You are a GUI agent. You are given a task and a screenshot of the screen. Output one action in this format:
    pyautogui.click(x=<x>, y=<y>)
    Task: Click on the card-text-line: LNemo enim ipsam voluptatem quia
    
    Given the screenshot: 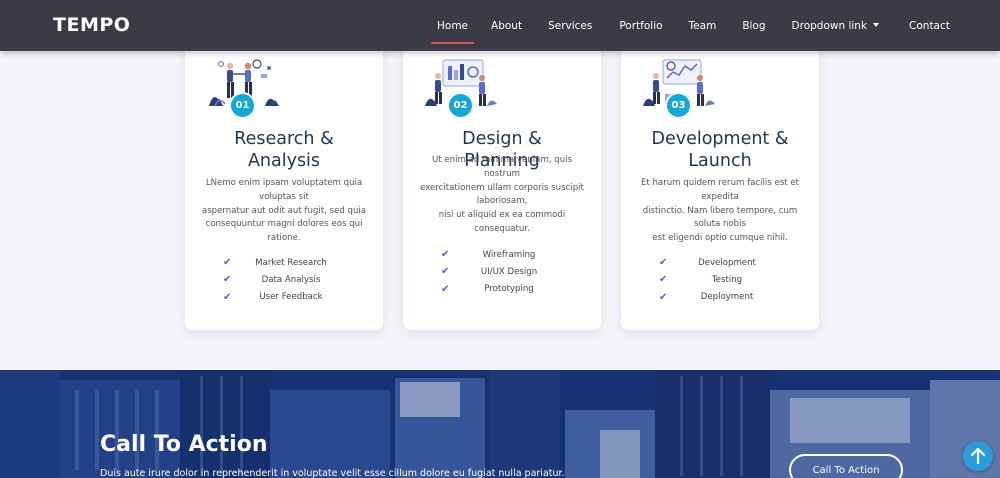 What is the action you would take?
    pyautogui.click(x=284, y=183)
    